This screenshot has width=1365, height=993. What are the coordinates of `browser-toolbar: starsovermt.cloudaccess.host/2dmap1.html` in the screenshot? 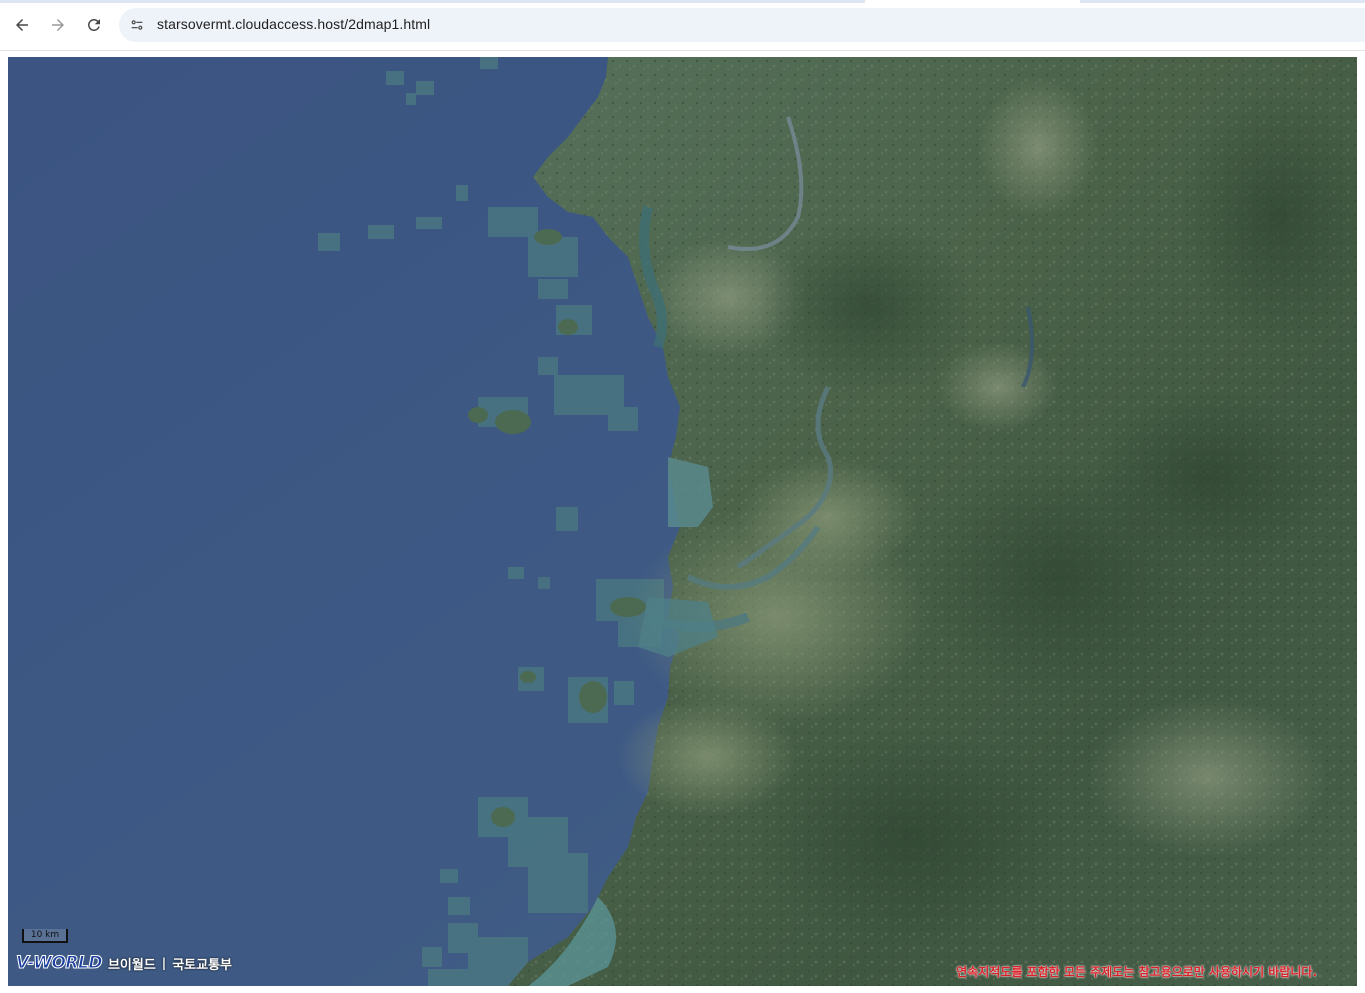 It's located at (682, 25).